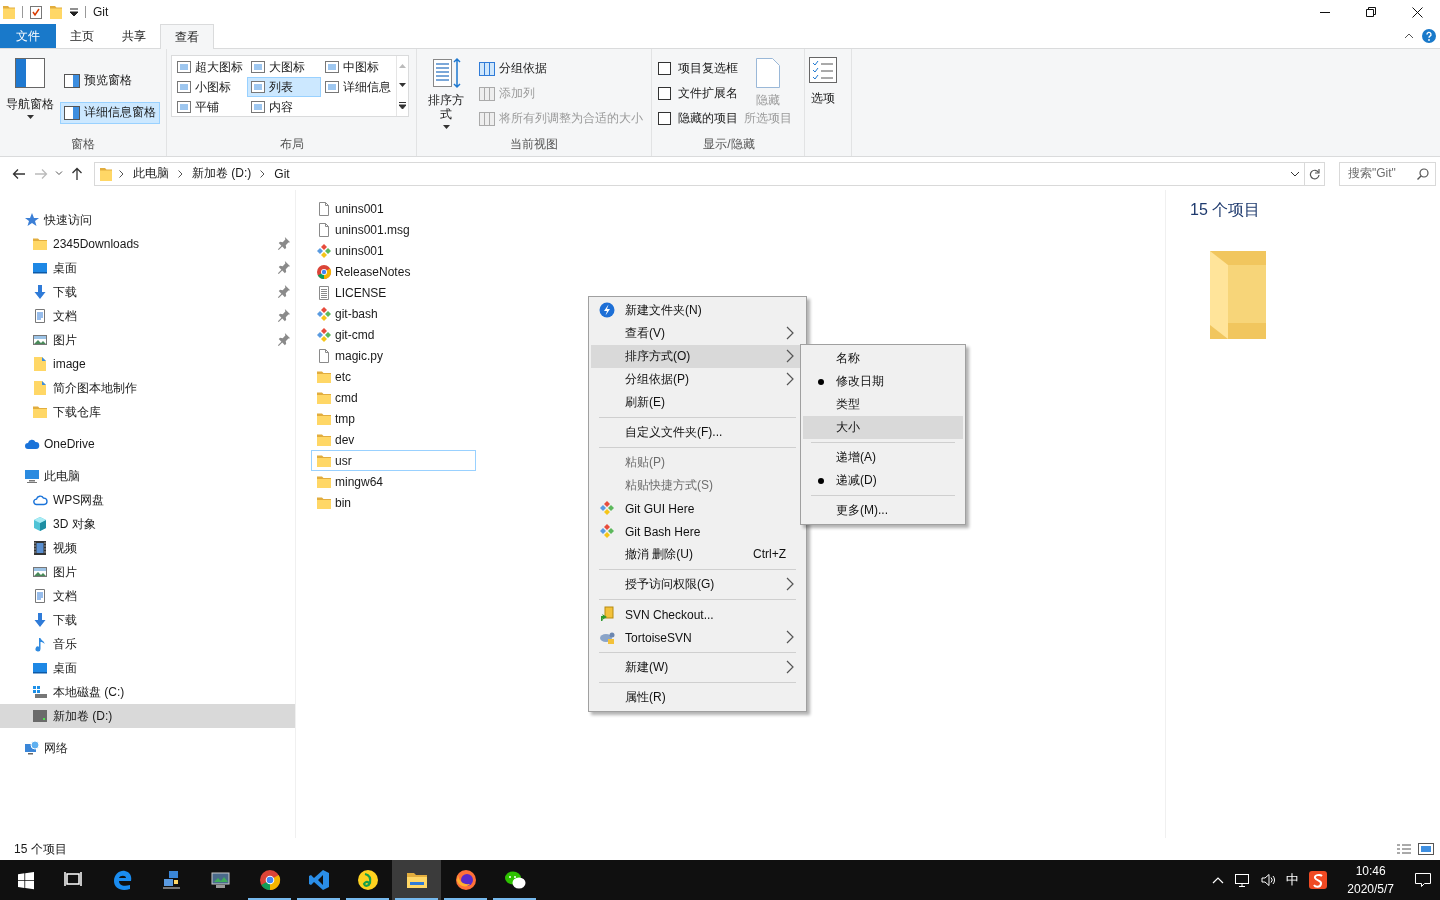  What do you see at coordinates (147, 476) in the screenshot?
I see `nav-item: 此电脑` at bounding box center [147, 476].